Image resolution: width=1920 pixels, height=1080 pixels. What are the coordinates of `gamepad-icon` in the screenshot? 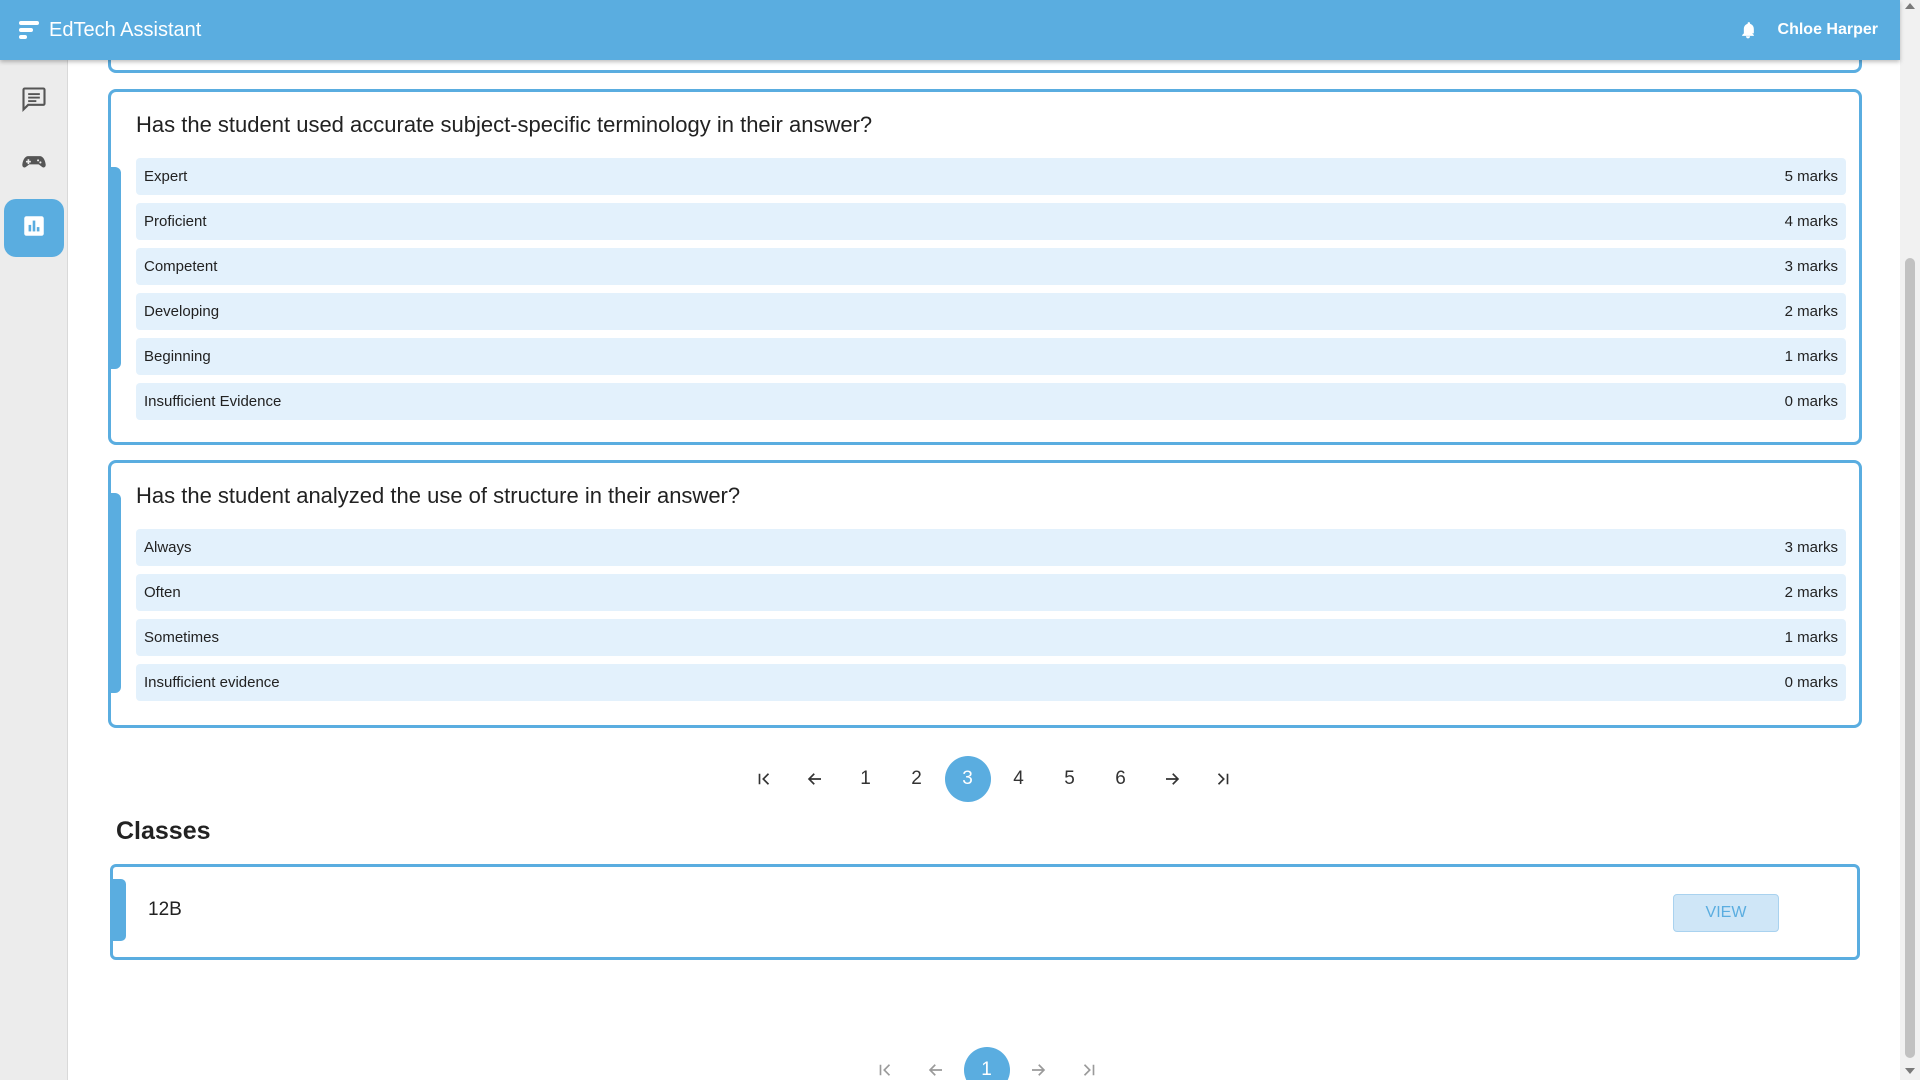 It's located at (34, 164).